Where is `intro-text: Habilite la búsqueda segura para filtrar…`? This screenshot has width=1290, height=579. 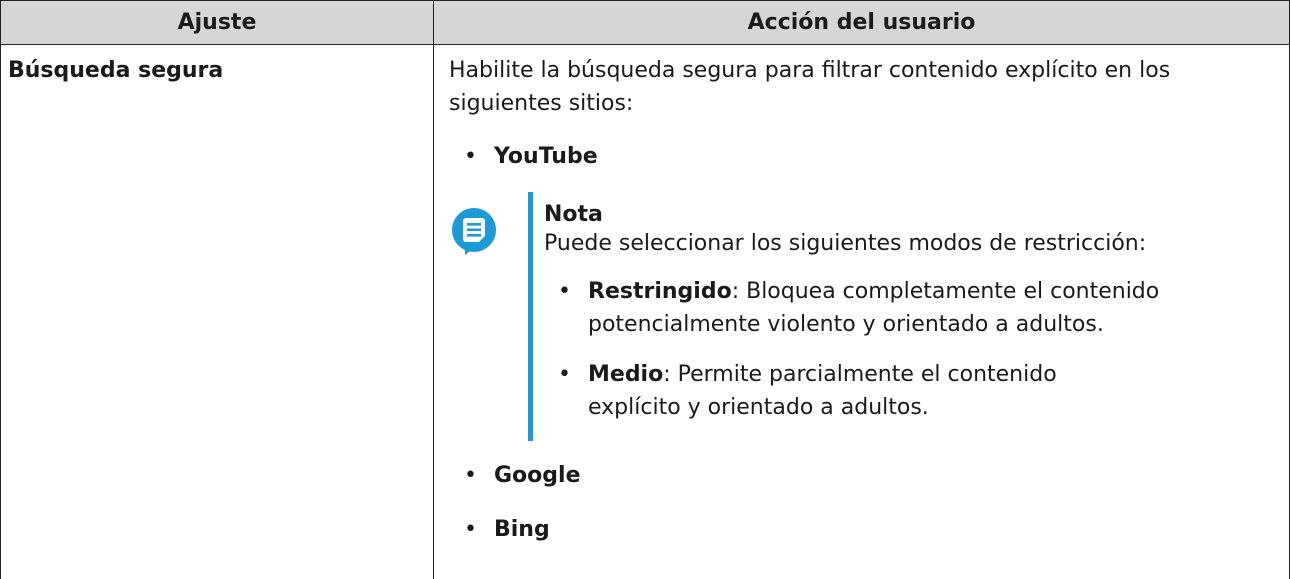 intro-text: Habilite la búsqueda segura para filtrar… is located at coordinates (810, 87).